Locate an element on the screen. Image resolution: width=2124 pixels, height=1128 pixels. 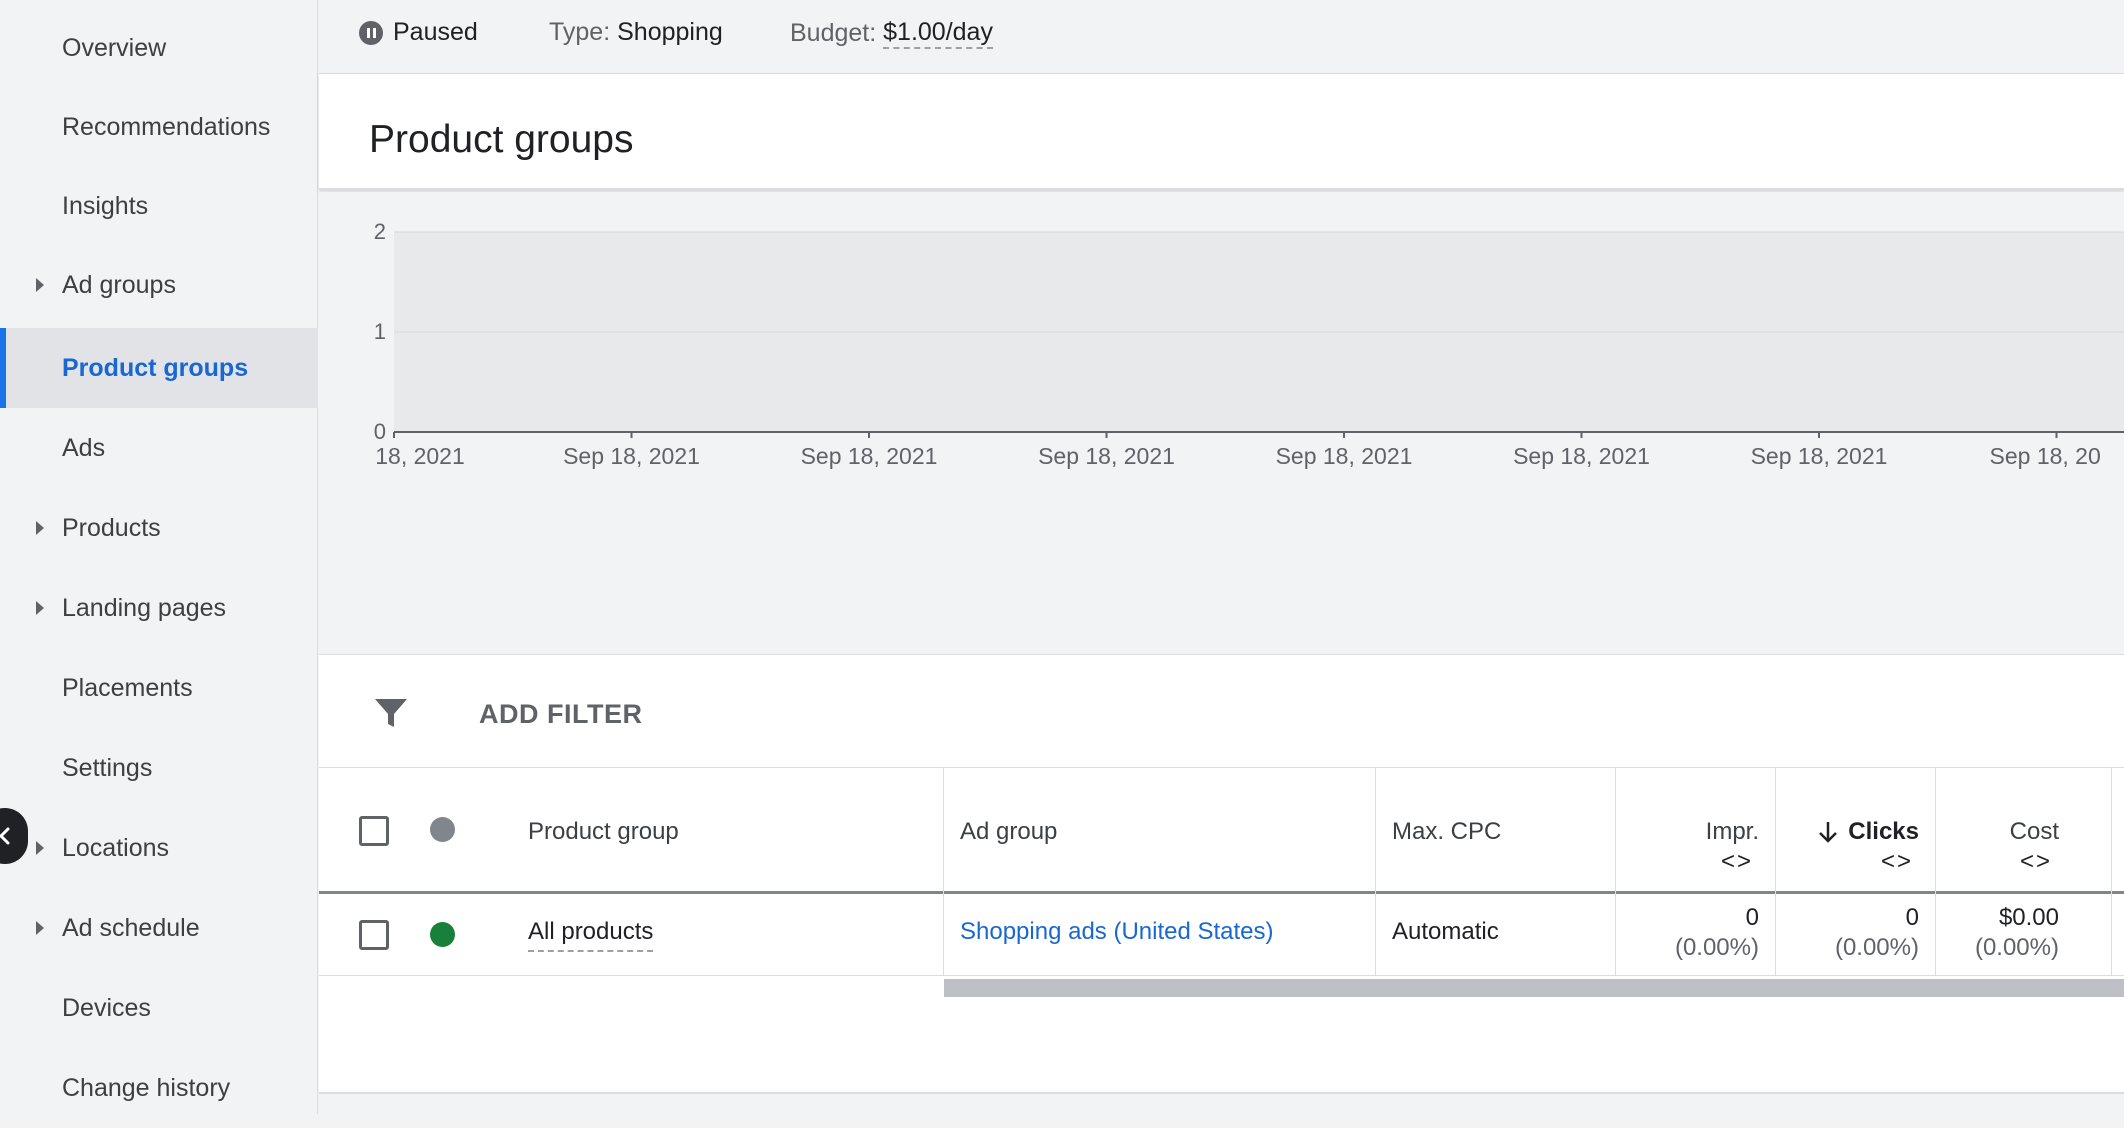
page-header: Product groups is located at coordinates (1221, 132).